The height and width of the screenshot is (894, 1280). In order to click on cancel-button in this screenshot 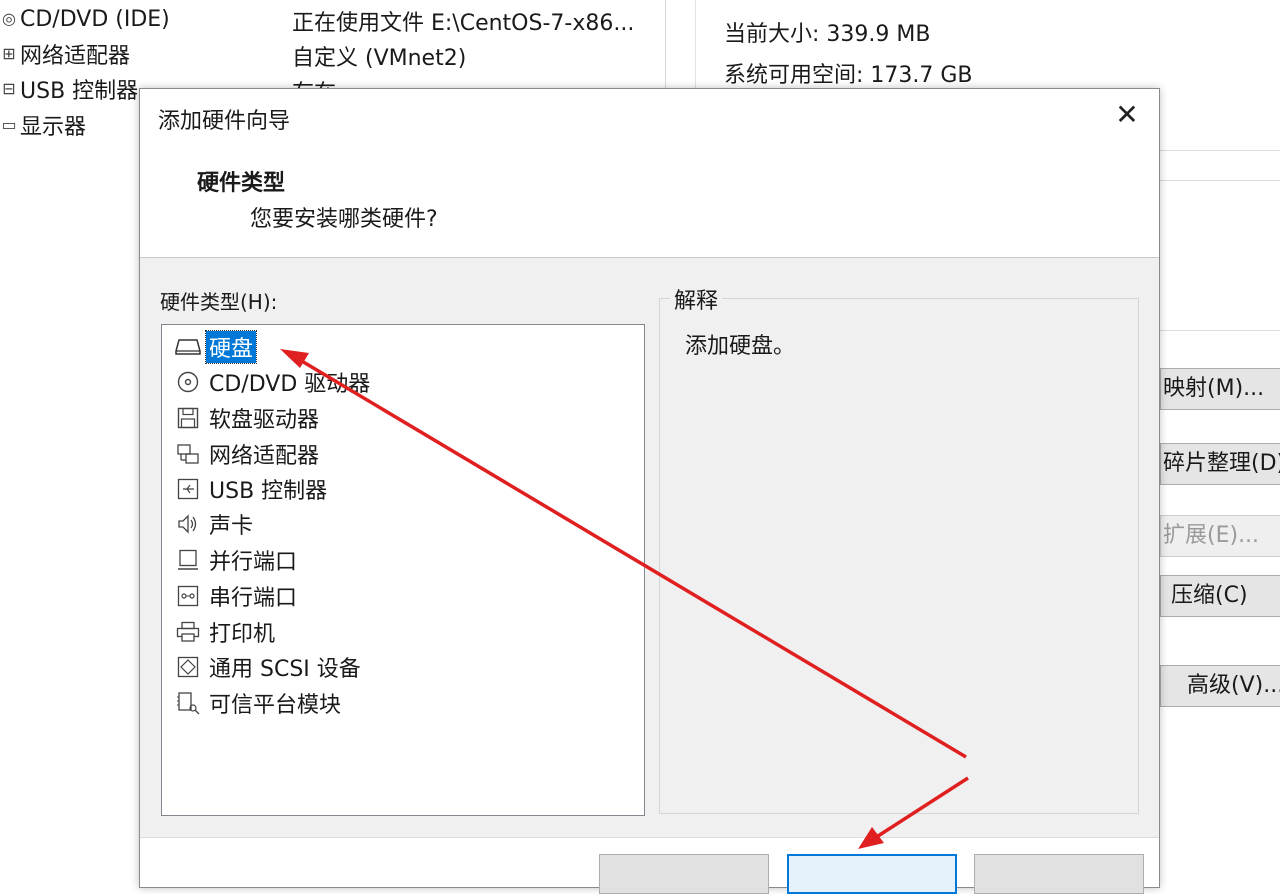, I will do `click(1059, 874)`.